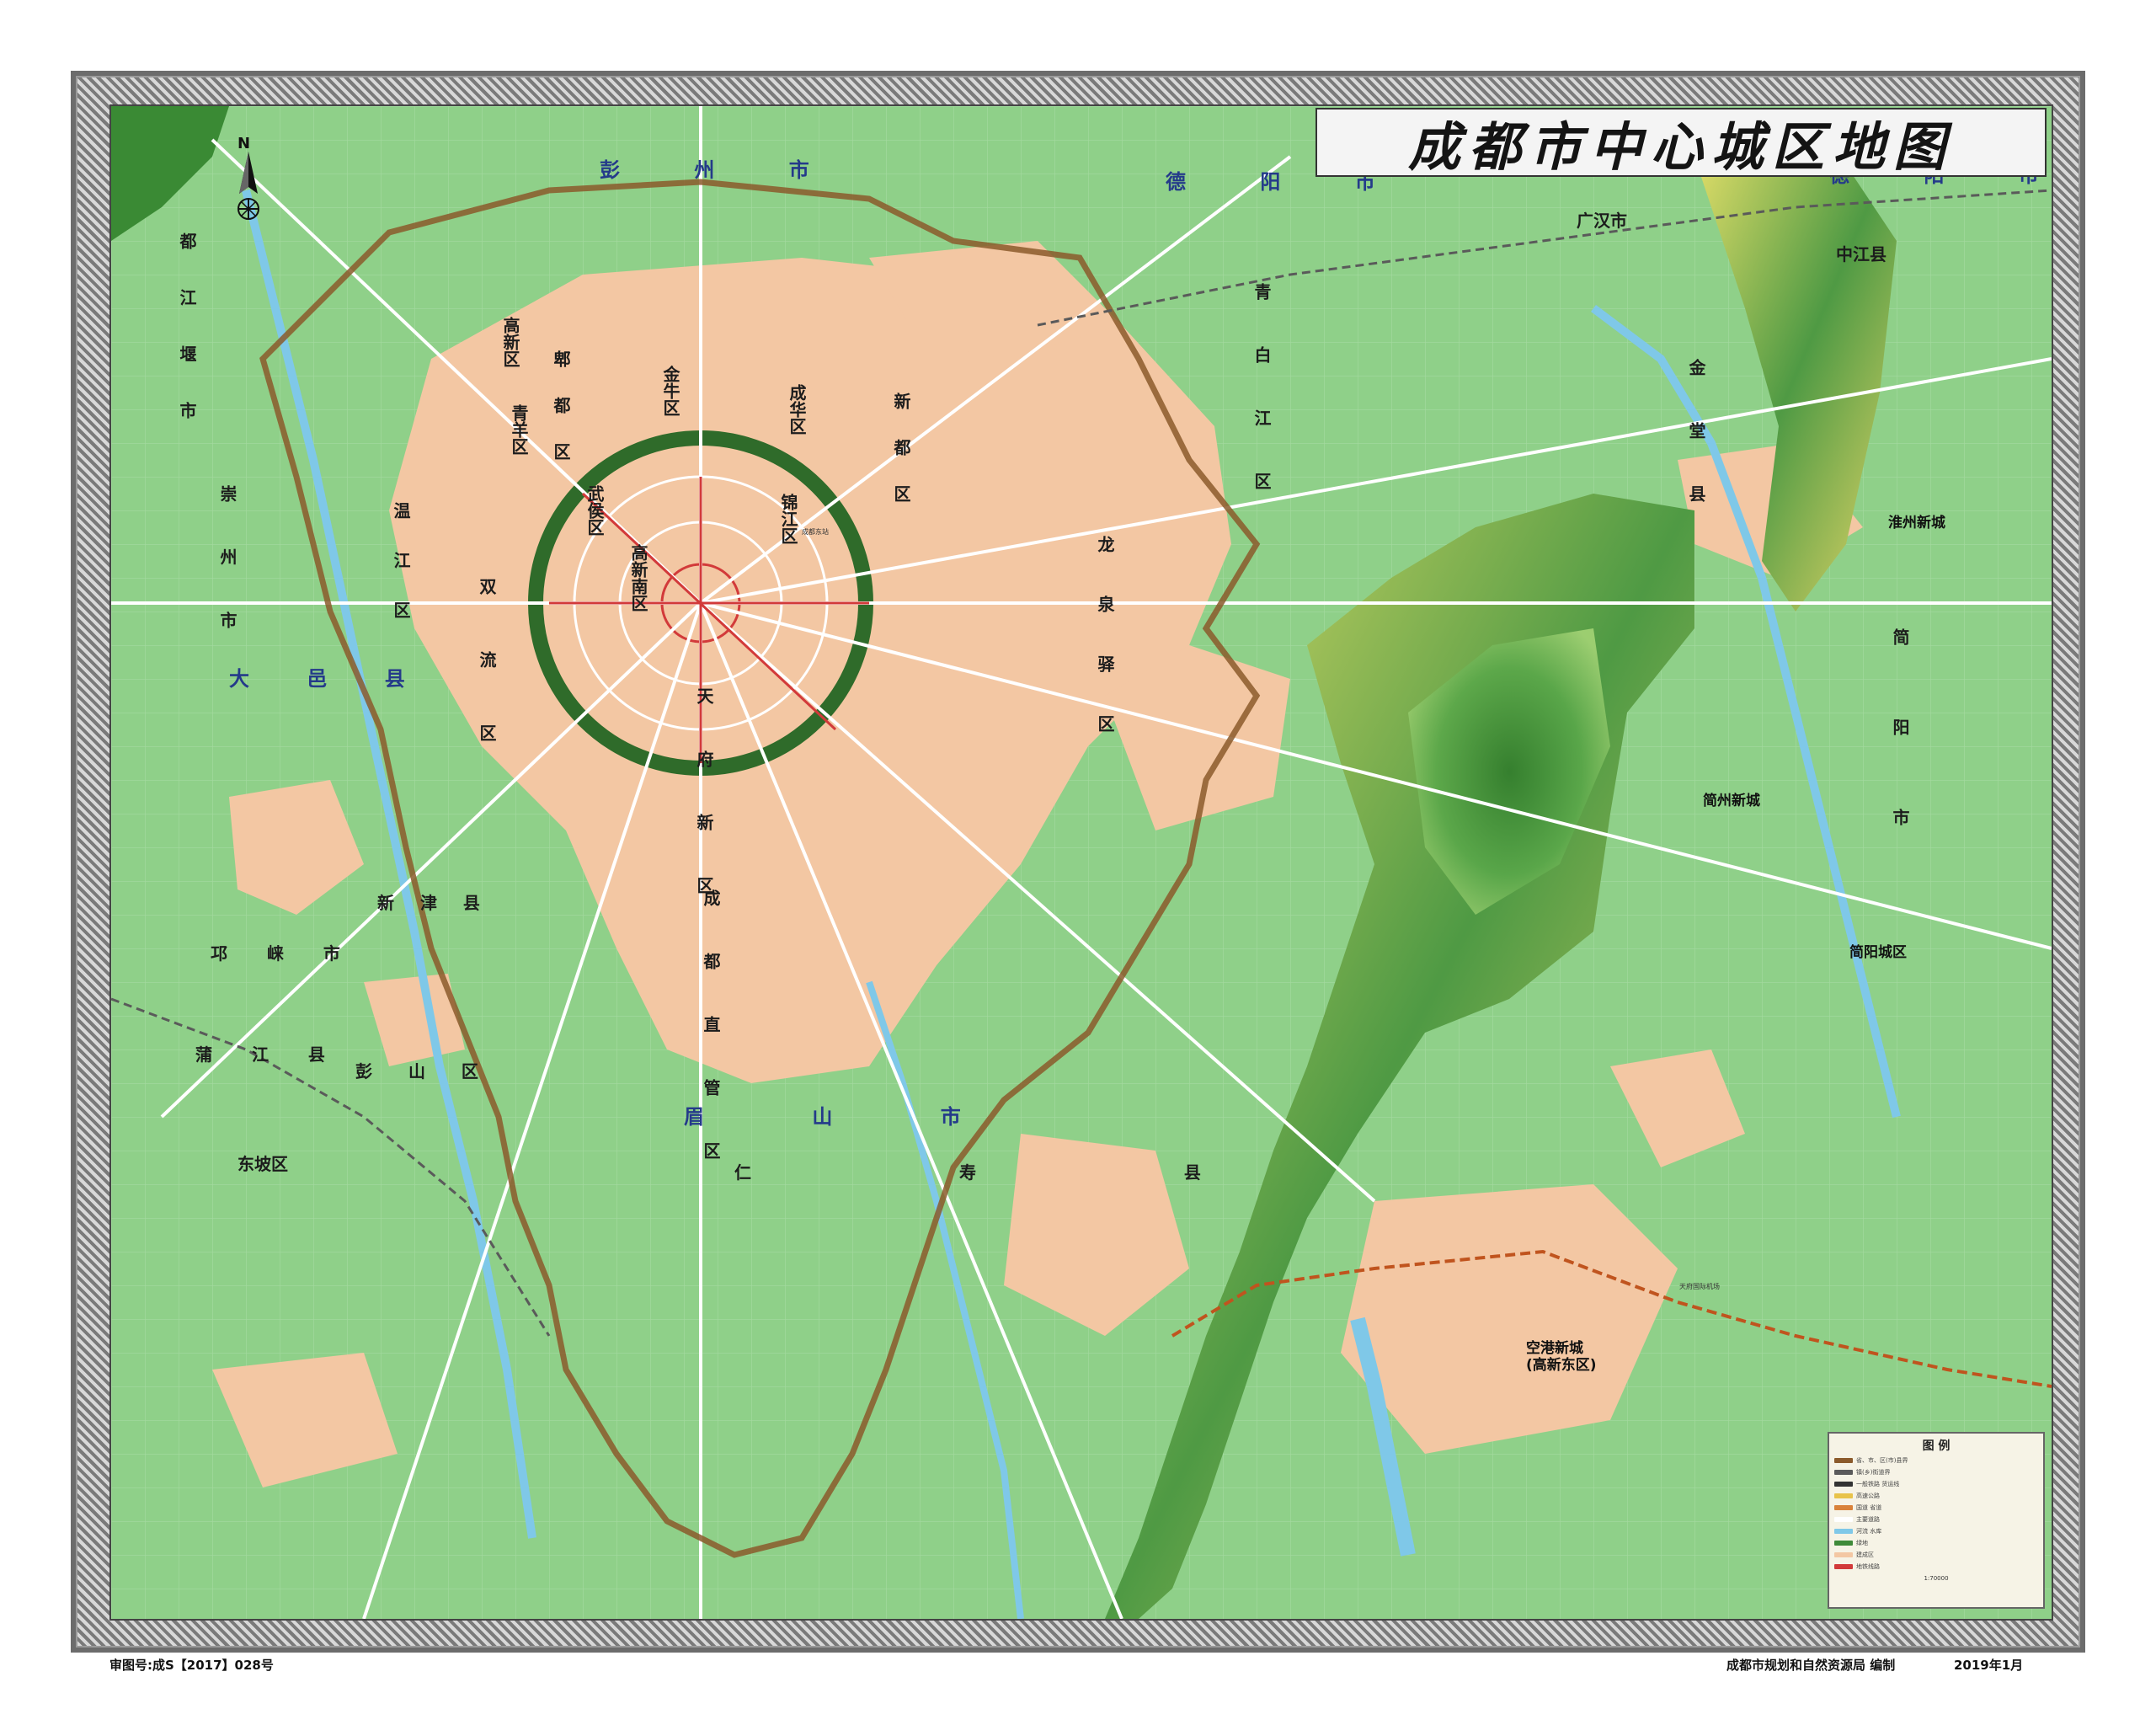 Image resolution: width=2156 pixels, height=1725 pixels. I want to click on legend-label: 河流 水库, so click(1869, 1531).